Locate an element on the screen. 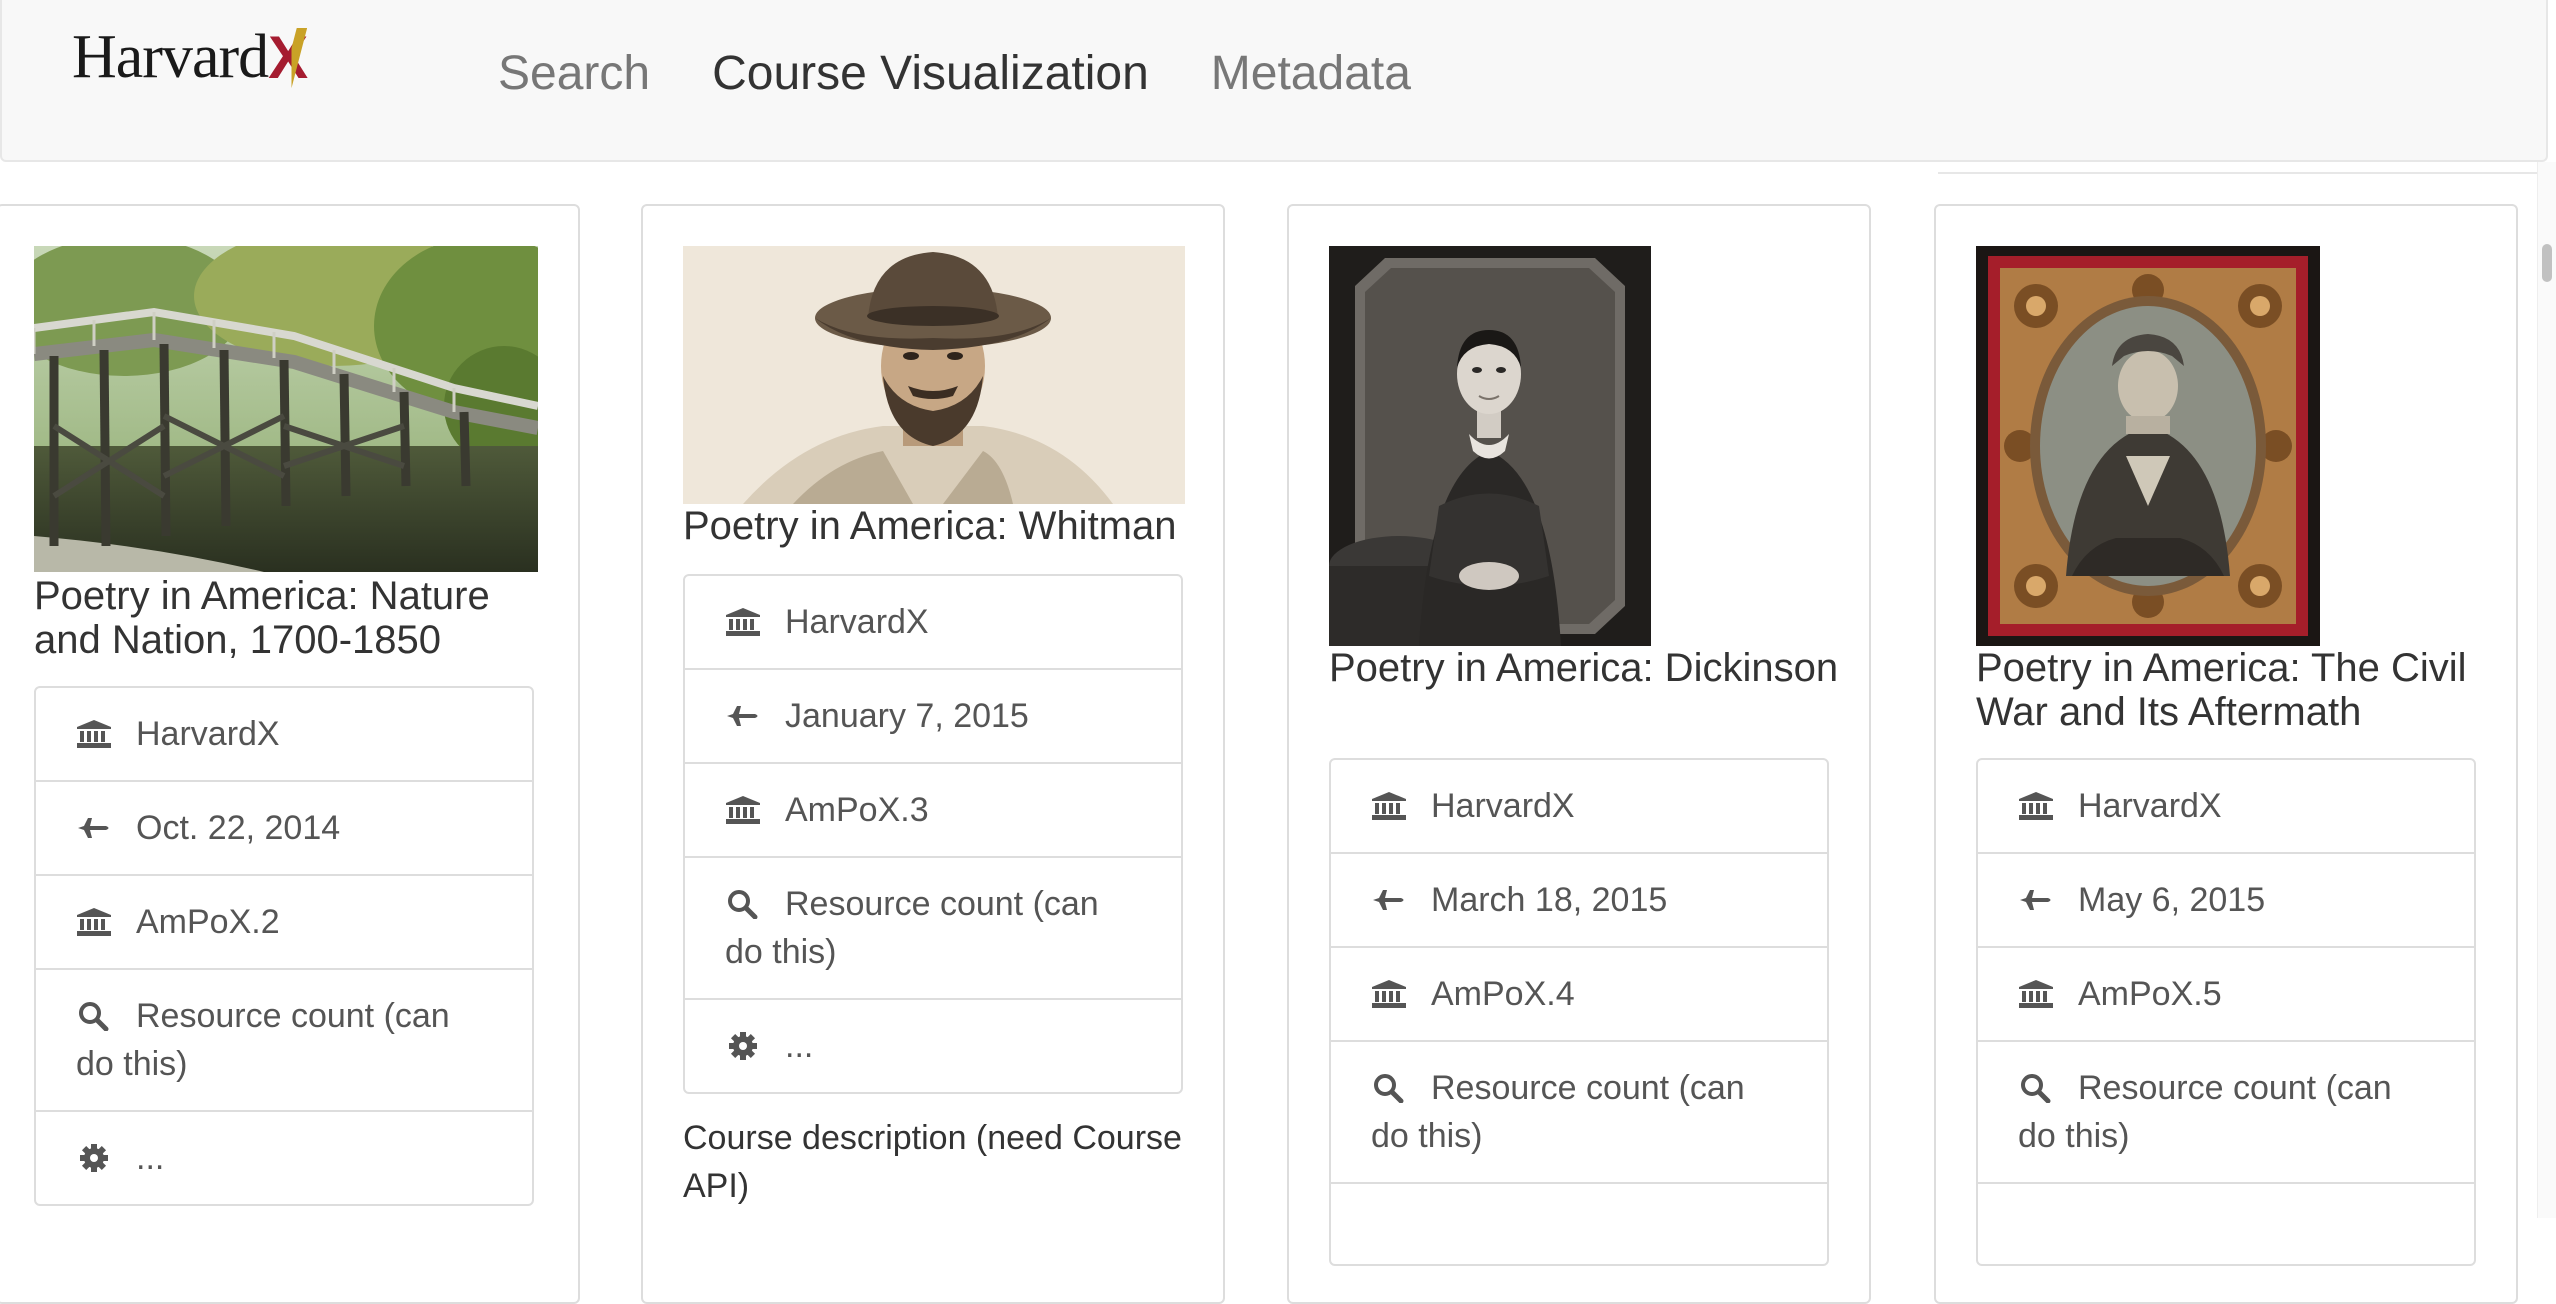 This screenshot has height=1304, width=2556. nav-links: Search Course Visualization Metadata is located at coordinates (985, 74).